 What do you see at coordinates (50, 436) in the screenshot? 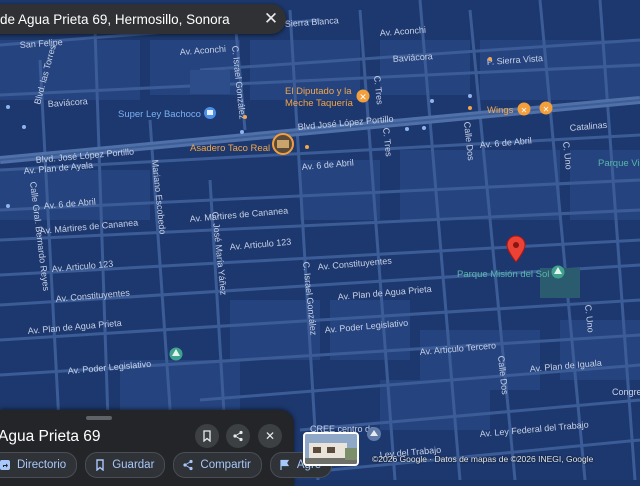
I see `place-title: Agua Prieta 69` at bounding box center [50, 436].